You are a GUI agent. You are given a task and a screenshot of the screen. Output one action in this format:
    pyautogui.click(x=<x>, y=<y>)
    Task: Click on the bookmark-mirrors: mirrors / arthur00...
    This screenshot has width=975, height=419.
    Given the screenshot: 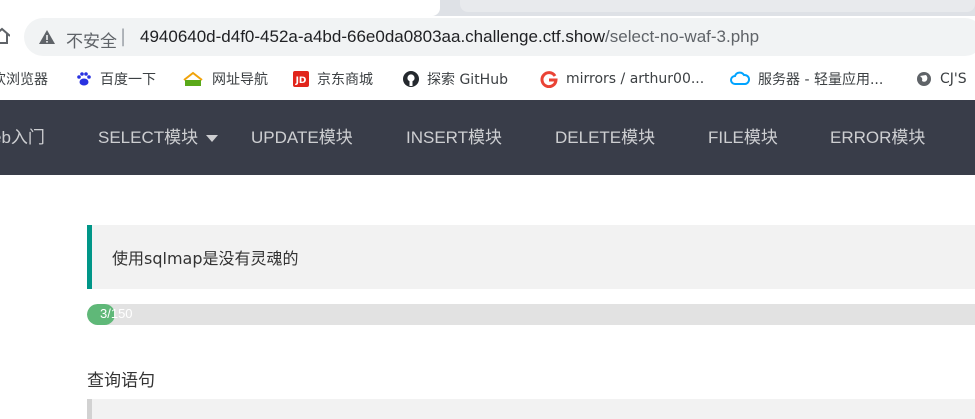 What is the action you would take?
    pyautogui.click(x=622, y=79)
    